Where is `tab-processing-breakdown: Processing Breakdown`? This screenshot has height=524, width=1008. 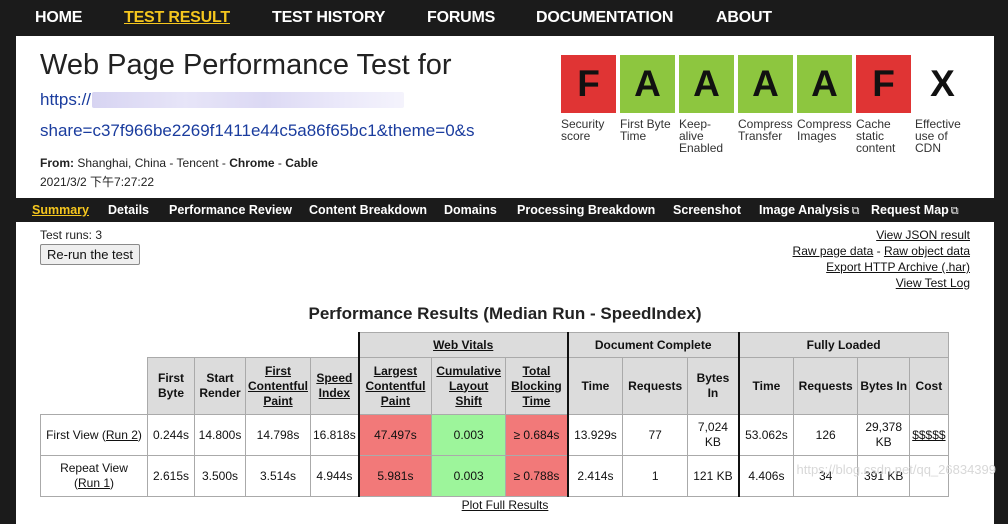 tab-processing-breakdown: Processing Breakdown is located at coordinates (586, 210).